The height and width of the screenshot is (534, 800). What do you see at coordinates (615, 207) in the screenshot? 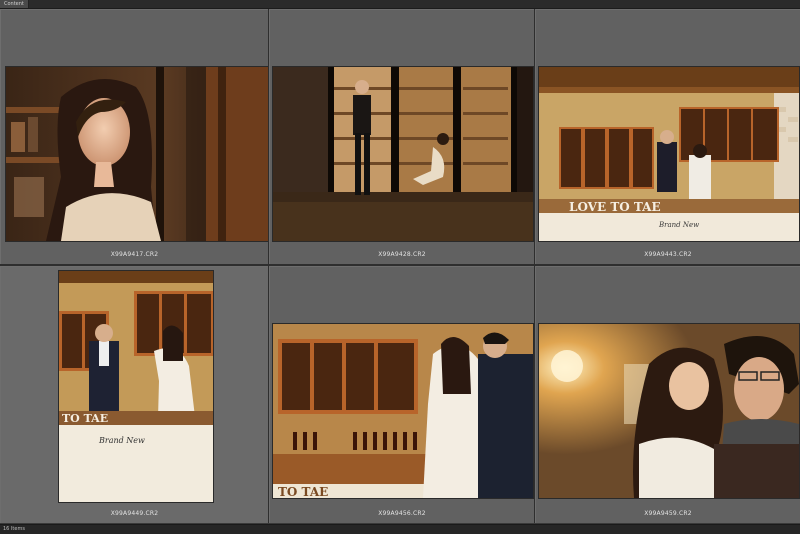
I see `love-to-tae-sign: LOVE TO TAE` at bounding box center [615, 207].